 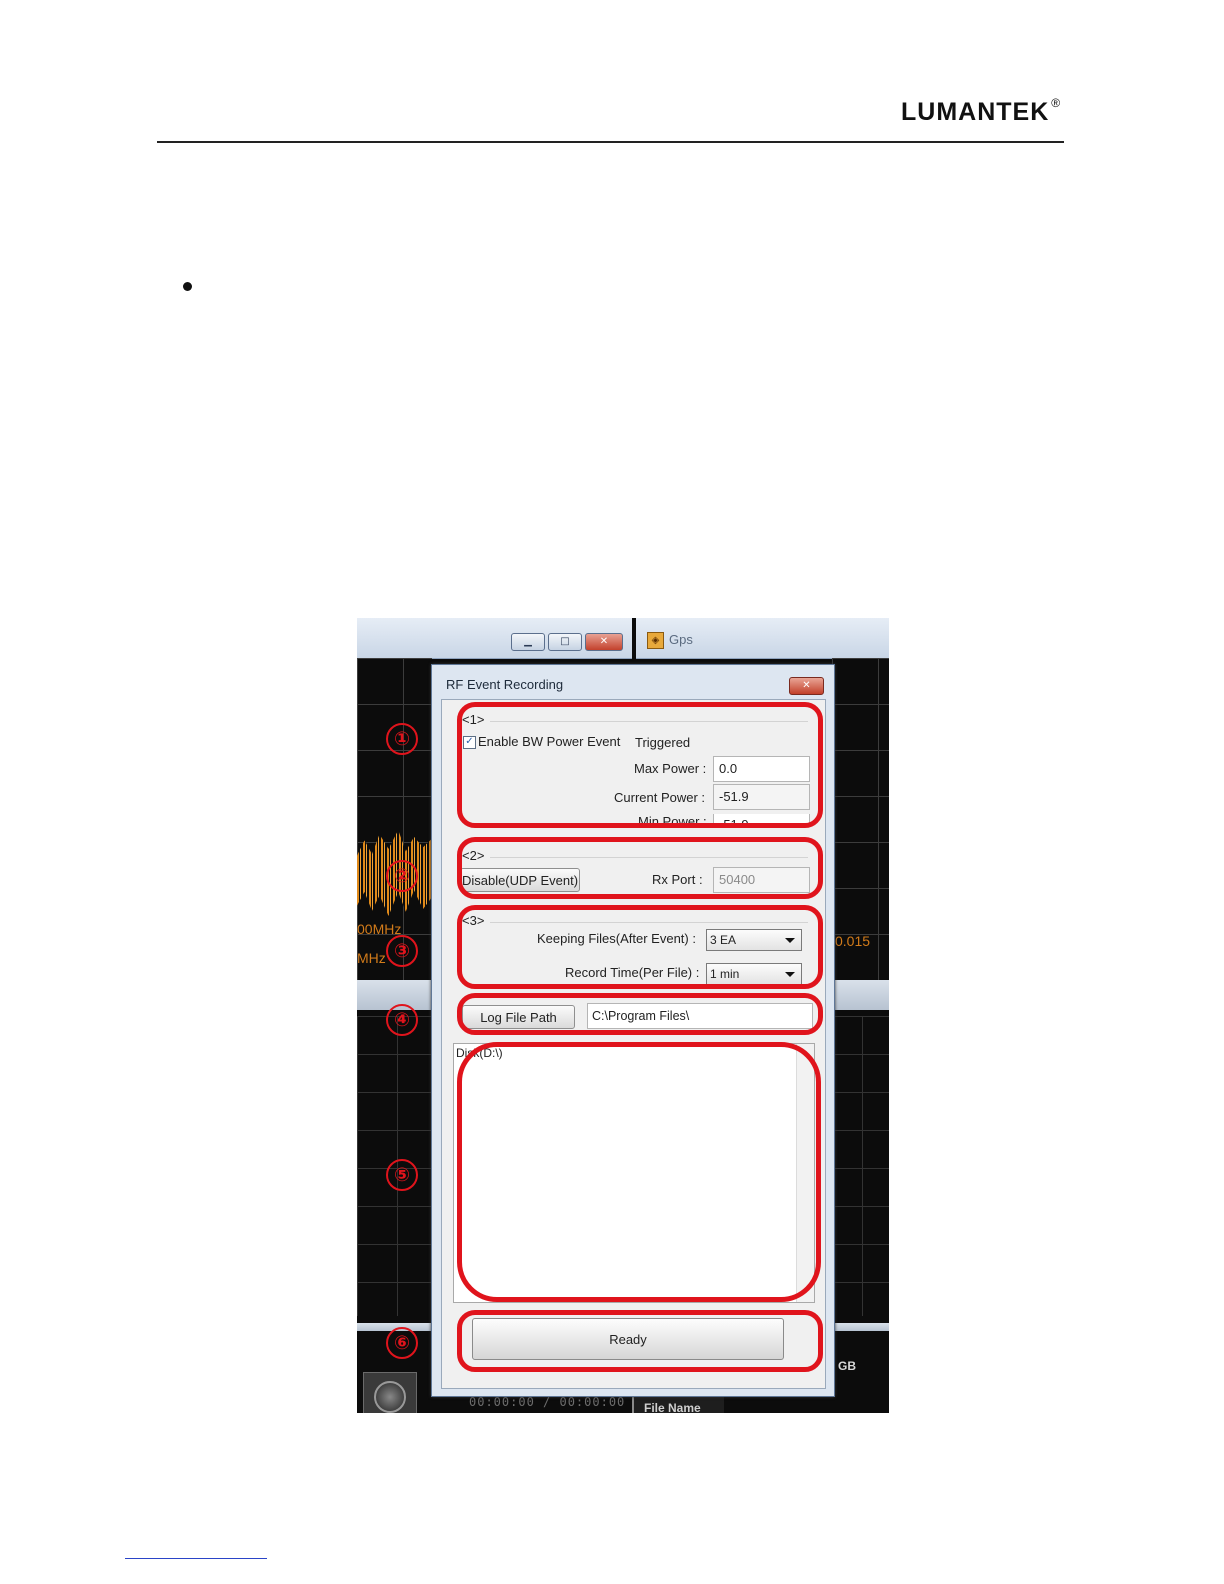 I want to click on lumantek-logo: LUMANTEK ®, so click(x=981, y=111).